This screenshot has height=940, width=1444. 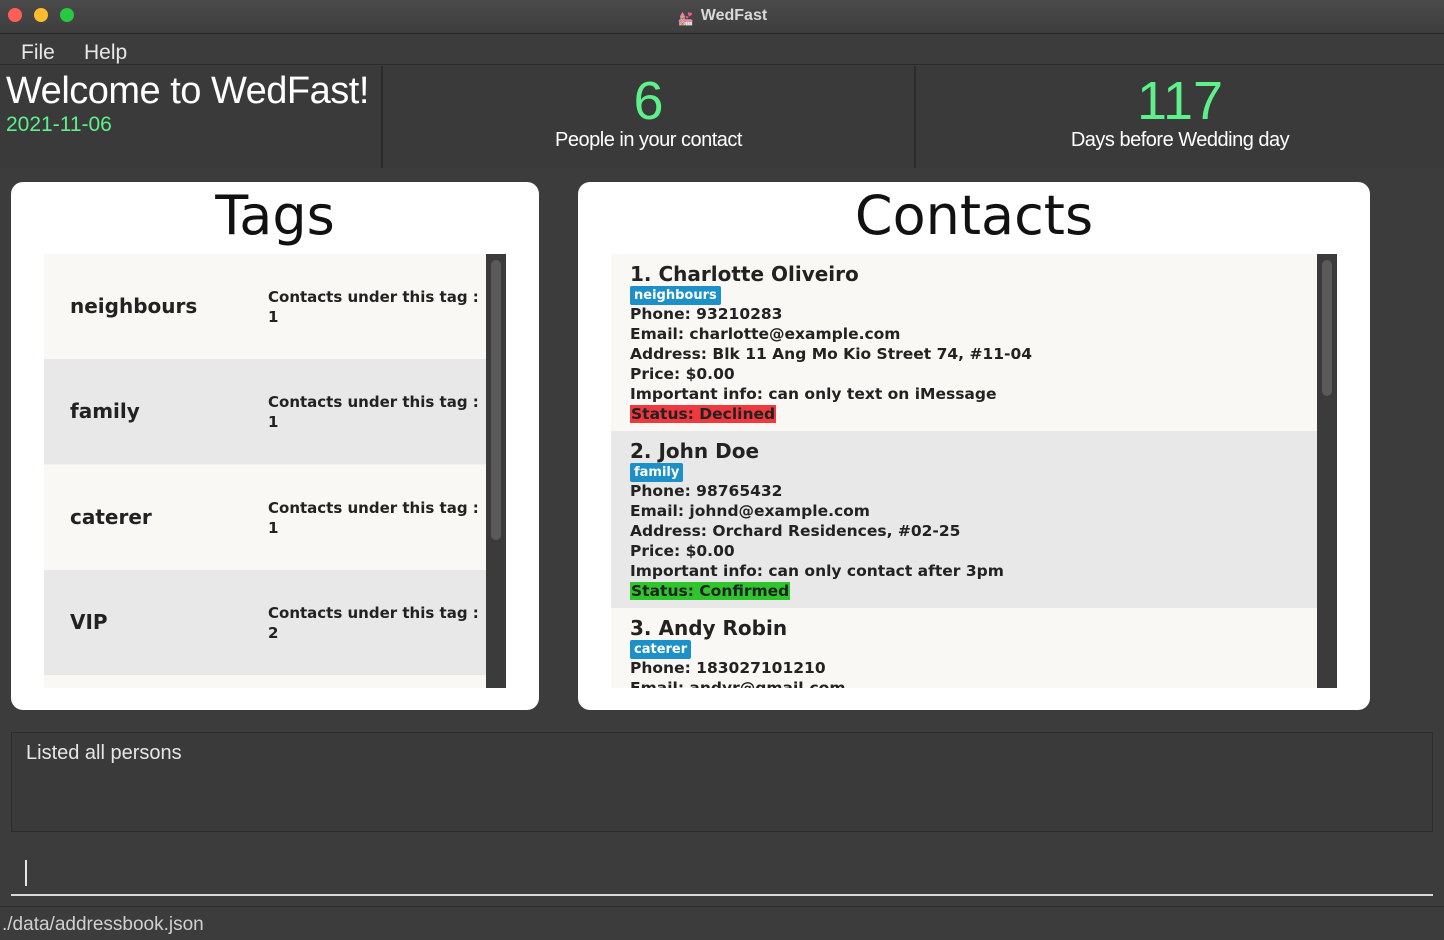 What do you see at coordinates (703, 414) in the screenshot?
I see `contact-status: Status: Declined` at bounding box center [703, 414].